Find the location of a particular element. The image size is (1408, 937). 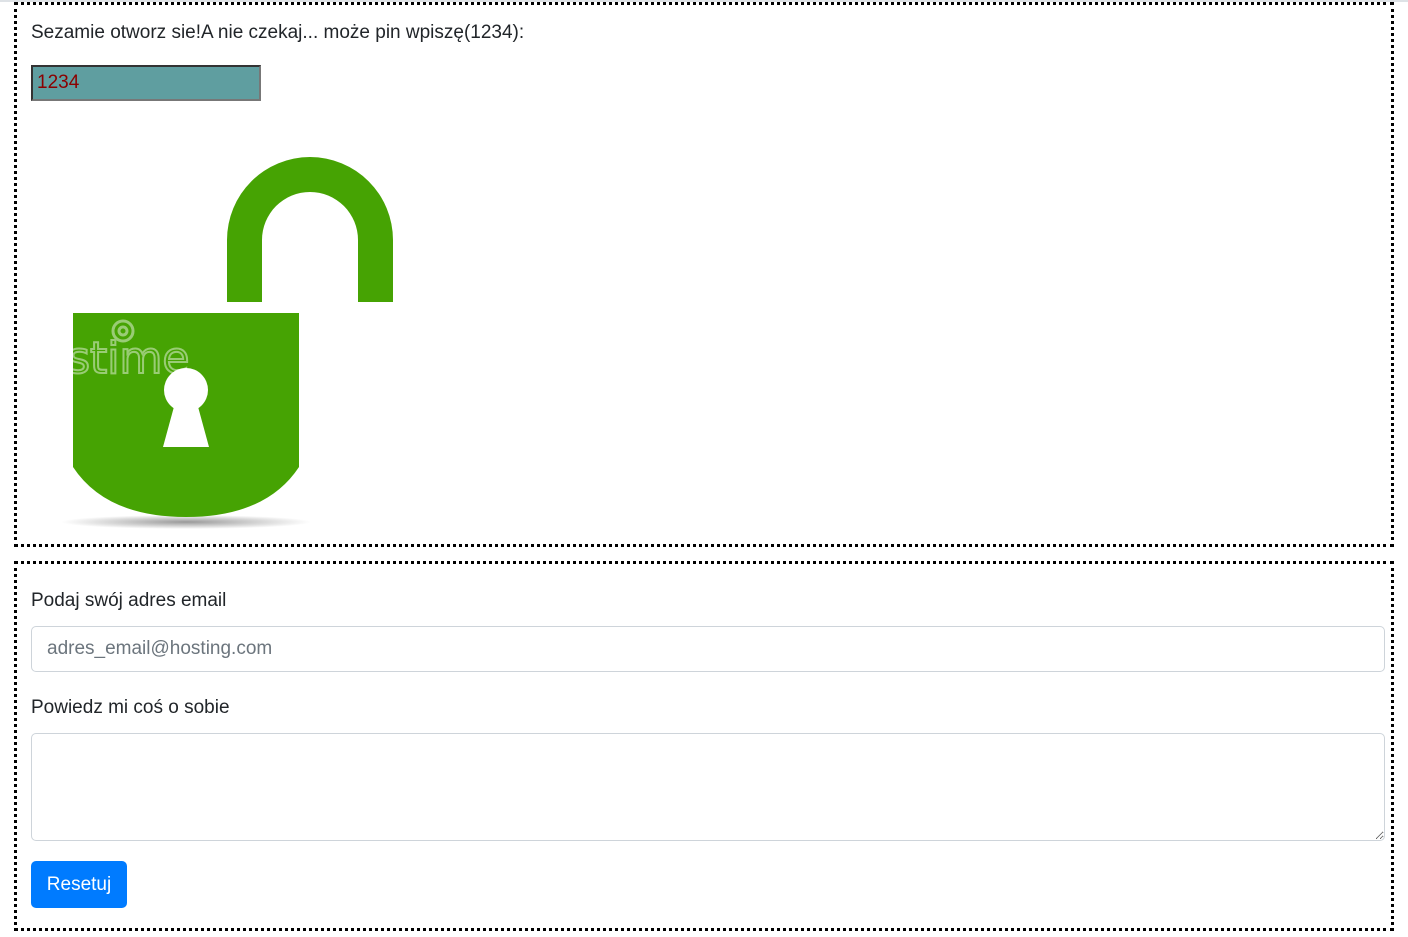

svg-text: rstime is located at coordinates (119, 358).